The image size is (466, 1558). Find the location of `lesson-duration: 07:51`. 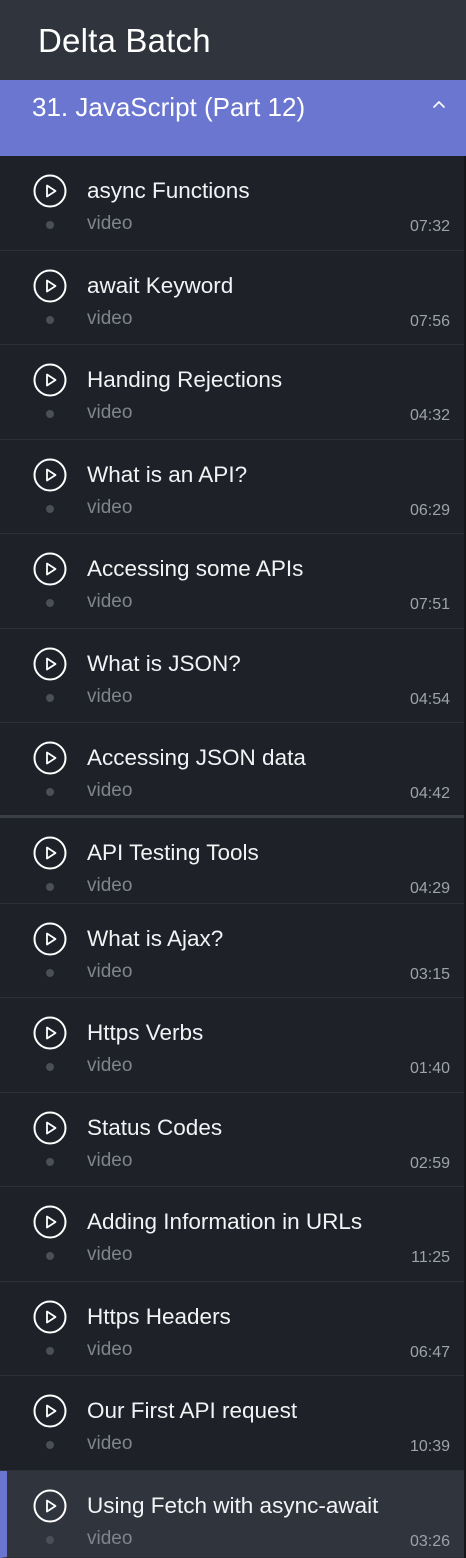

lesson-duration: 07:51 is located at coordinates (429, 604).